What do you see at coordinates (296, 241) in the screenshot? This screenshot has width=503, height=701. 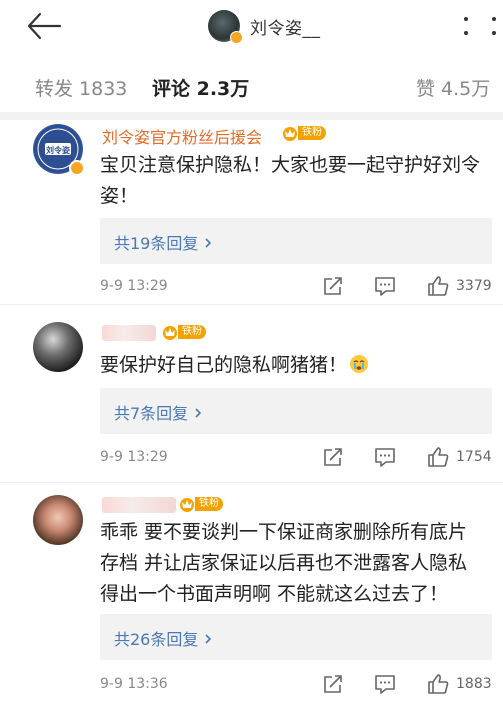 I see `reply-summary: 共19条回复` at bounding box center [296, 241].